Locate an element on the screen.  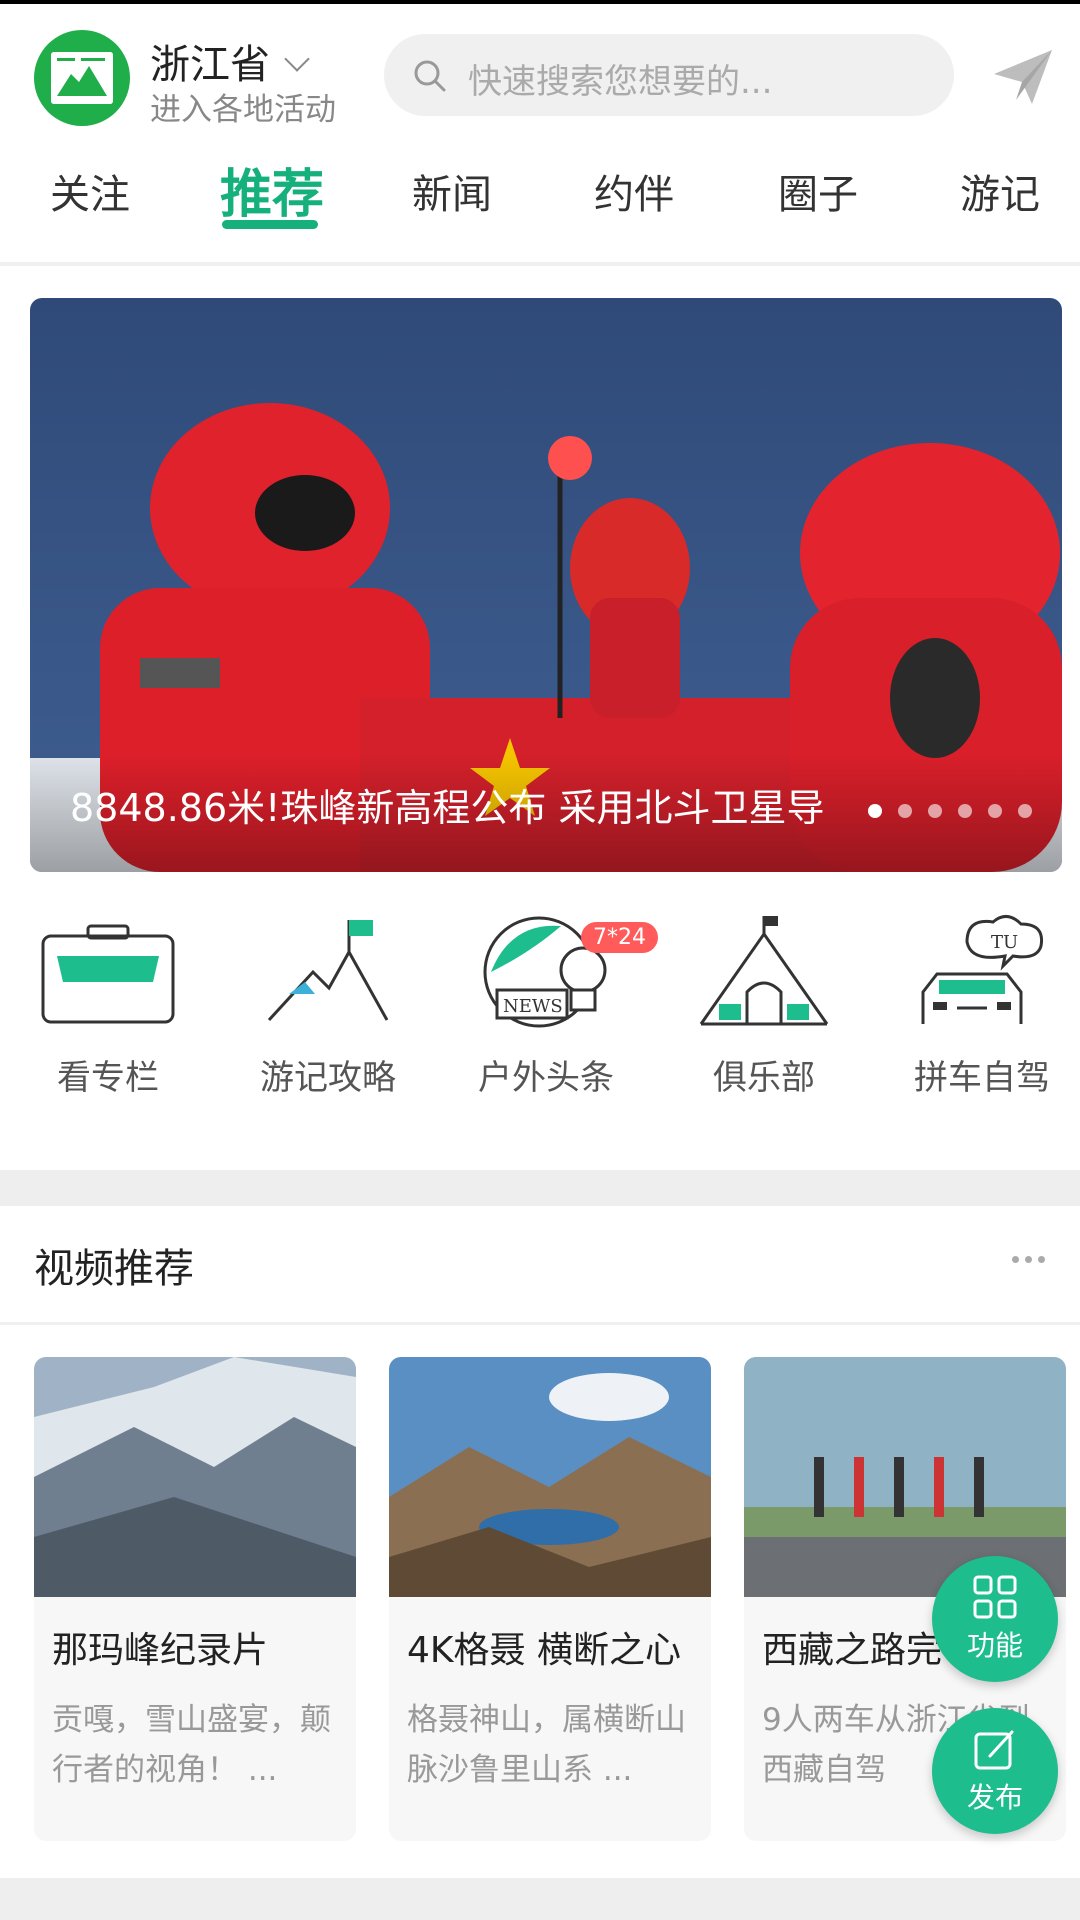
quick-link-carpool: TU 拼车自驾 is located at coordinates (981, 1005).